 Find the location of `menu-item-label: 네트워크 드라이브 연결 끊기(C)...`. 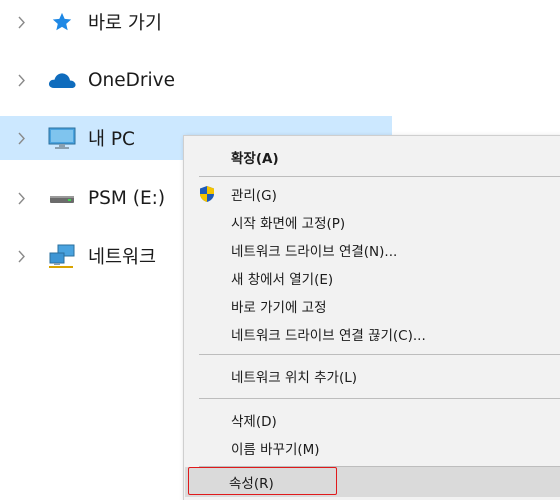

menu-item-label: 네트워크 드라이브 연결 끊기(C)... is located at coordinates (328, 336).